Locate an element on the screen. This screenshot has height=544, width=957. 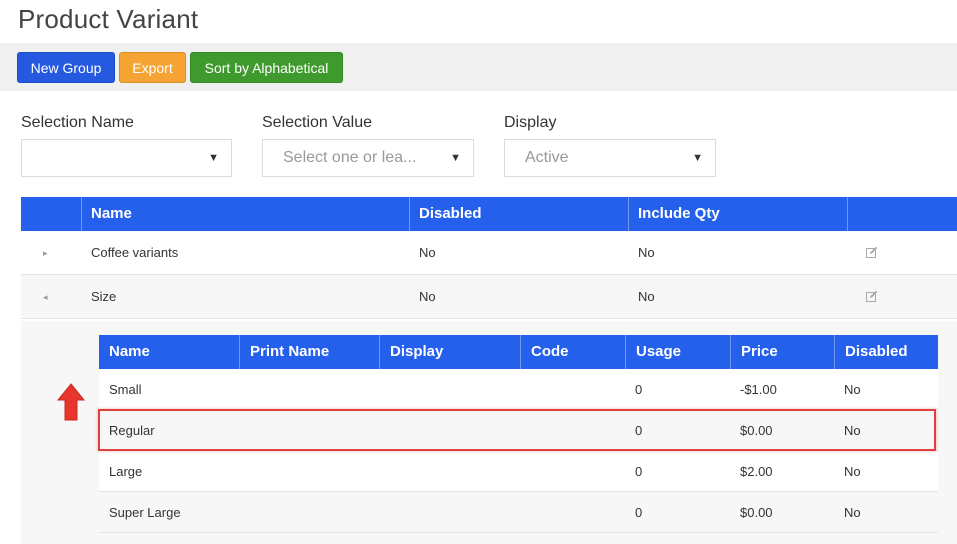
table-row: ◂ Size No No is located at coordinates (489, 297).